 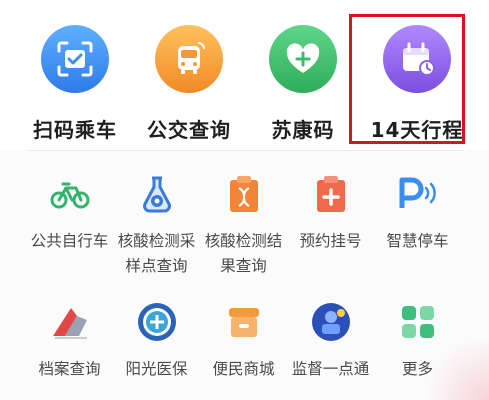 What do you see at coordinates (418, 194) in the screenshot?
I see `parking-icon` at bounding box center [418, 194].